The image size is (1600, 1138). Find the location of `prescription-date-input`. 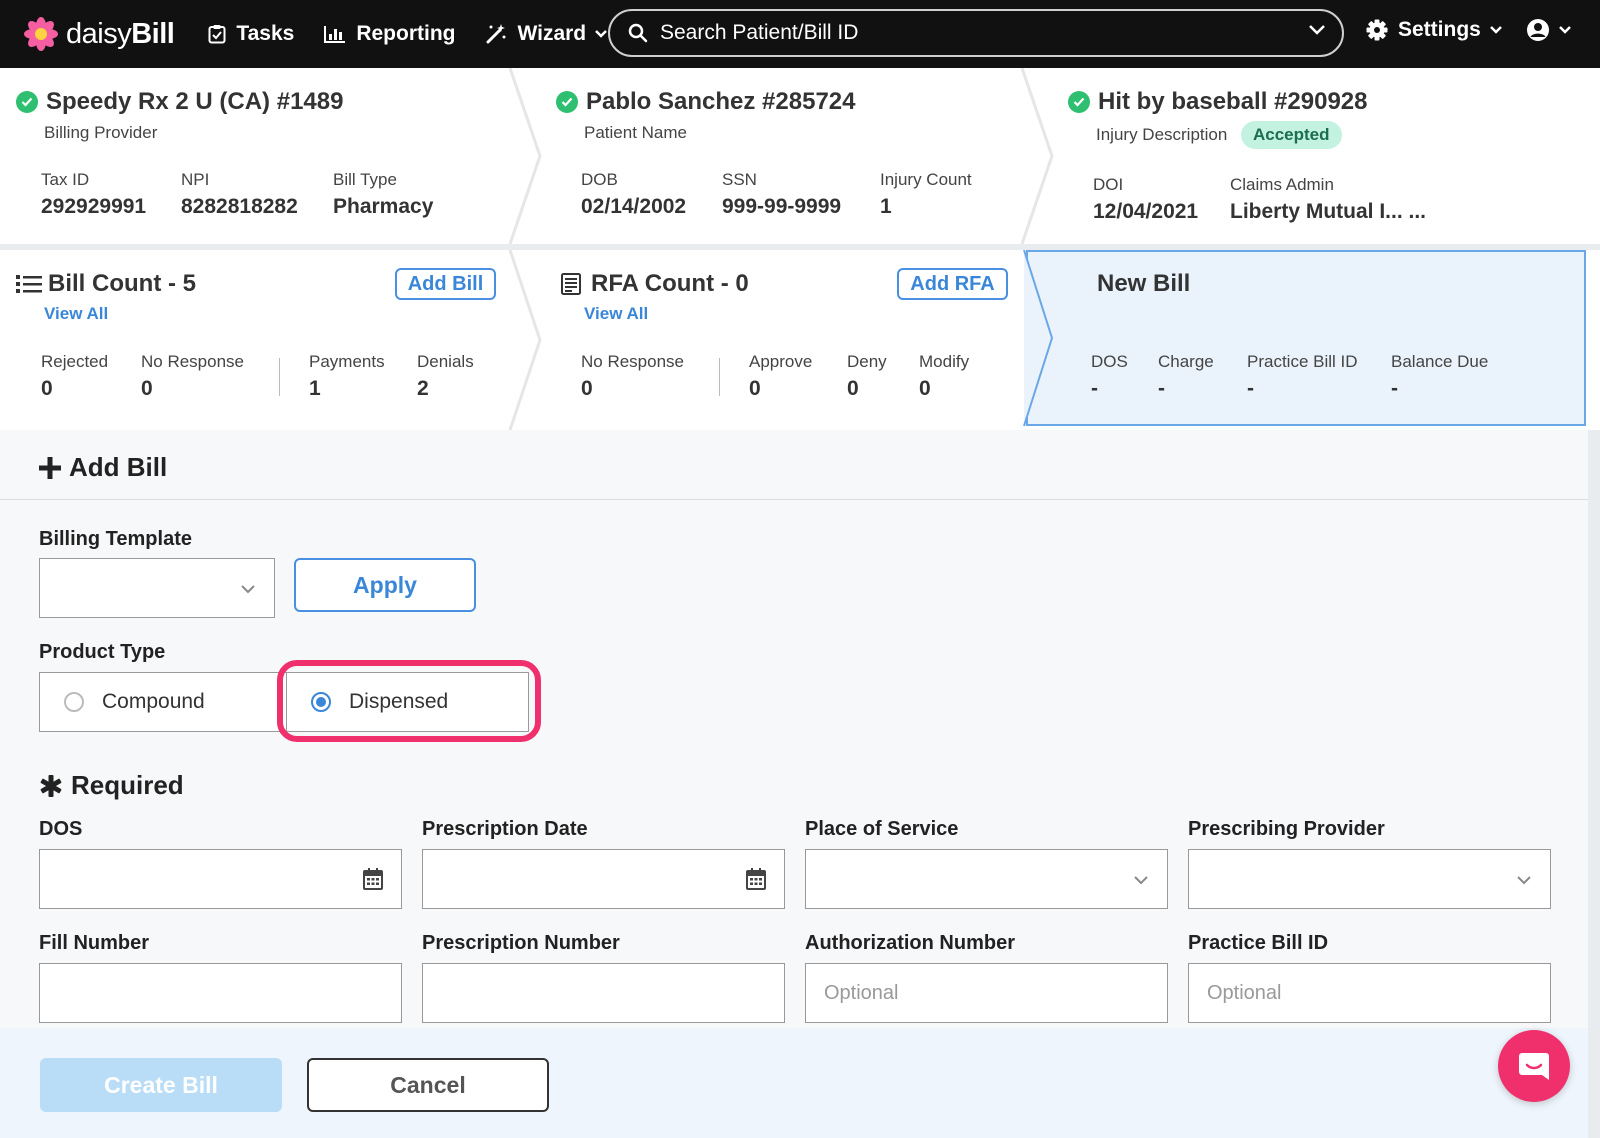

prescription-date-input is located at coordinates (603, 879).